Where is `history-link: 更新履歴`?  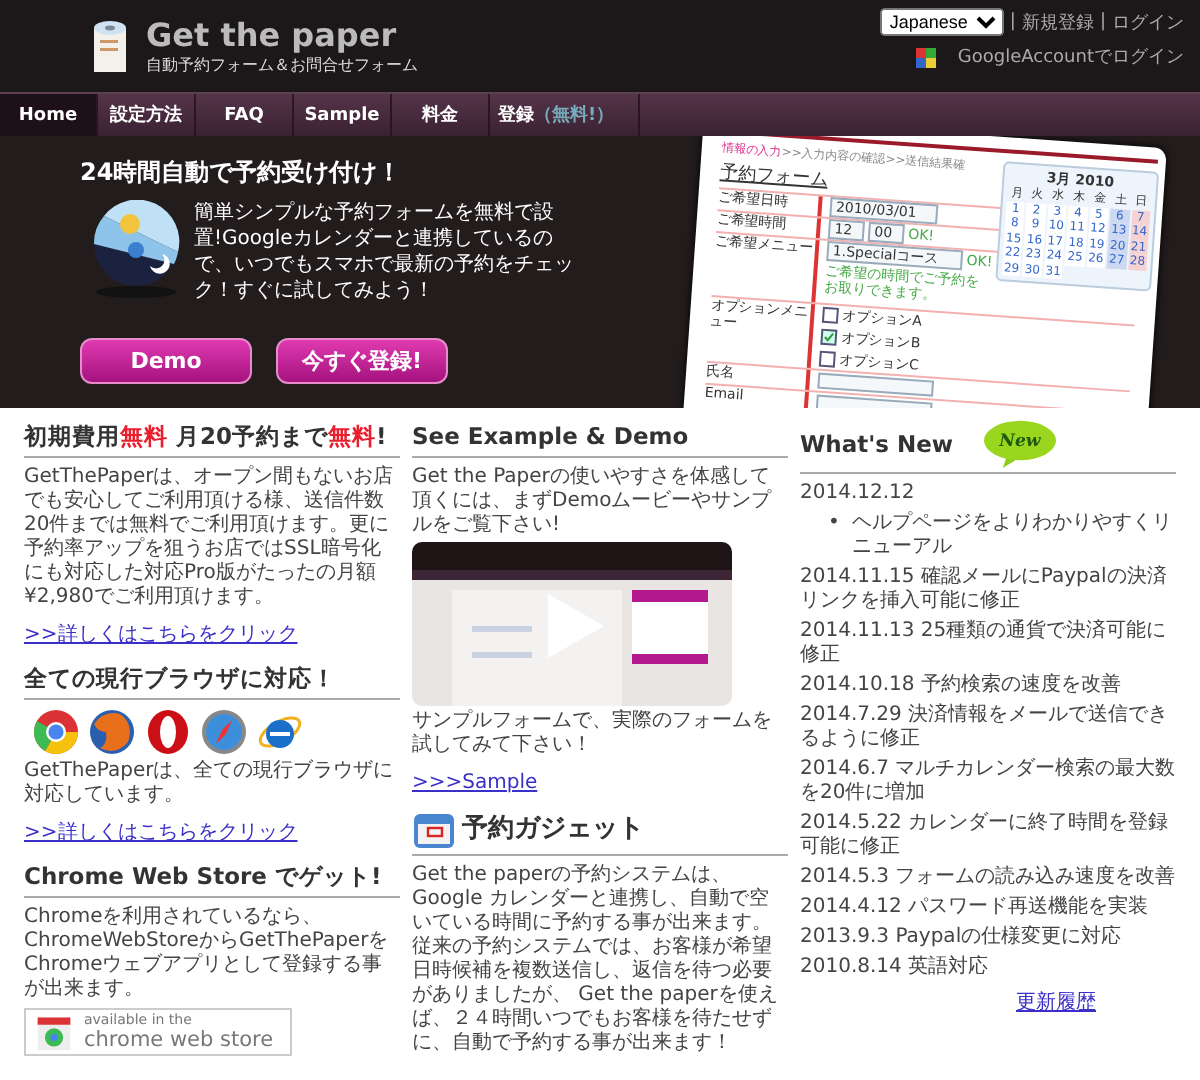 history-link: 更新履歴 is located at coordinates (1056, 1003).